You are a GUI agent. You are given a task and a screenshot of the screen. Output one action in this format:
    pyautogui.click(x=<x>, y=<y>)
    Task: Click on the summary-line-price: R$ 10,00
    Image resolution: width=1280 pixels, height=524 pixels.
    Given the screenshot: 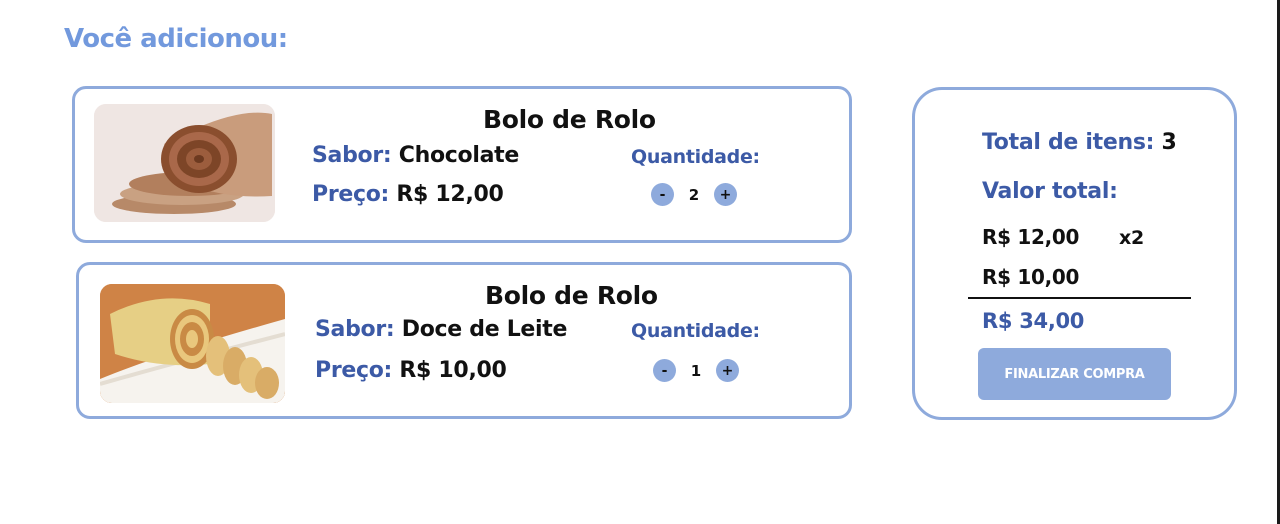 What is the action you would take?
    pyautogui.click(x=1031, y=277)
    